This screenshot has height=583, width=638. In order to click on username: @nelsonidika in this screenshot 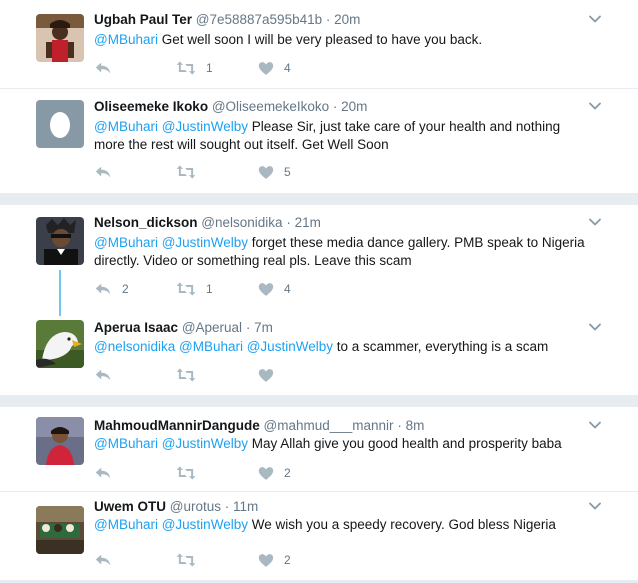, I will do `click(241, 222)`.